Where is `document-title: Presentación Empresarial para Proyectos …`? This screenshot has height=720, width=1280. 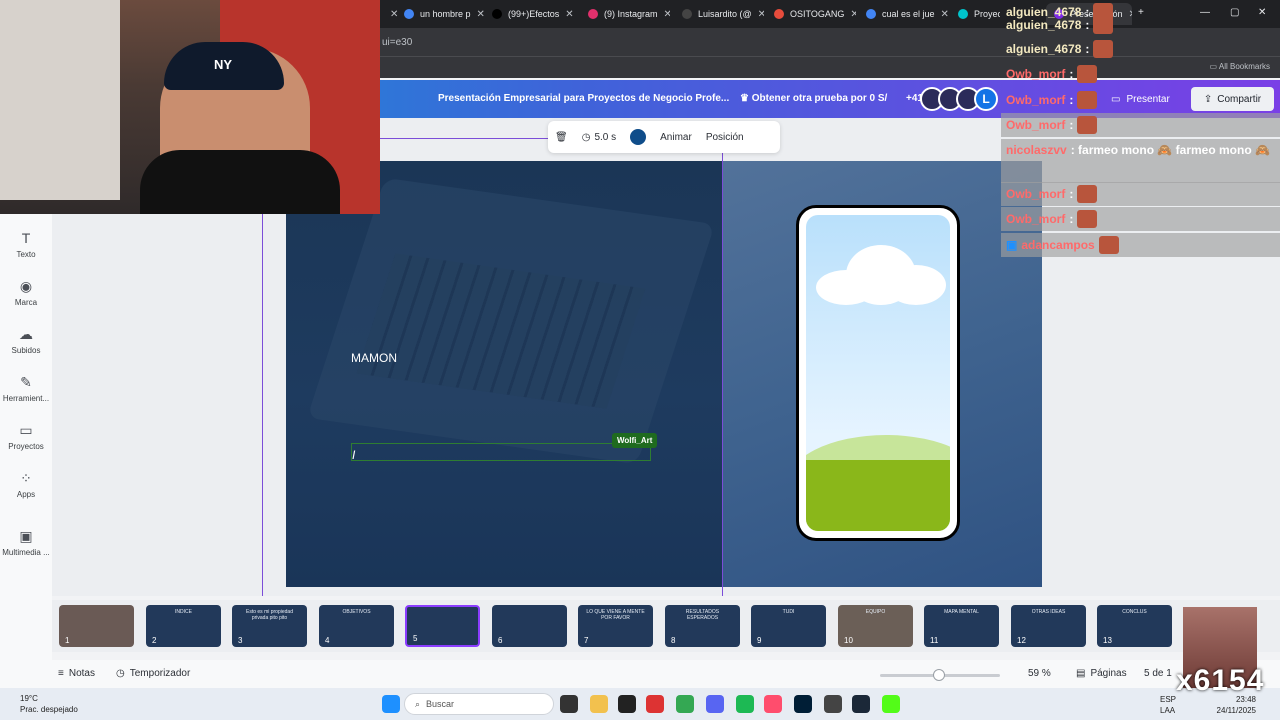
document-title: Presentación Empresarial para Proyectos … is located at coordinates (583, 98).